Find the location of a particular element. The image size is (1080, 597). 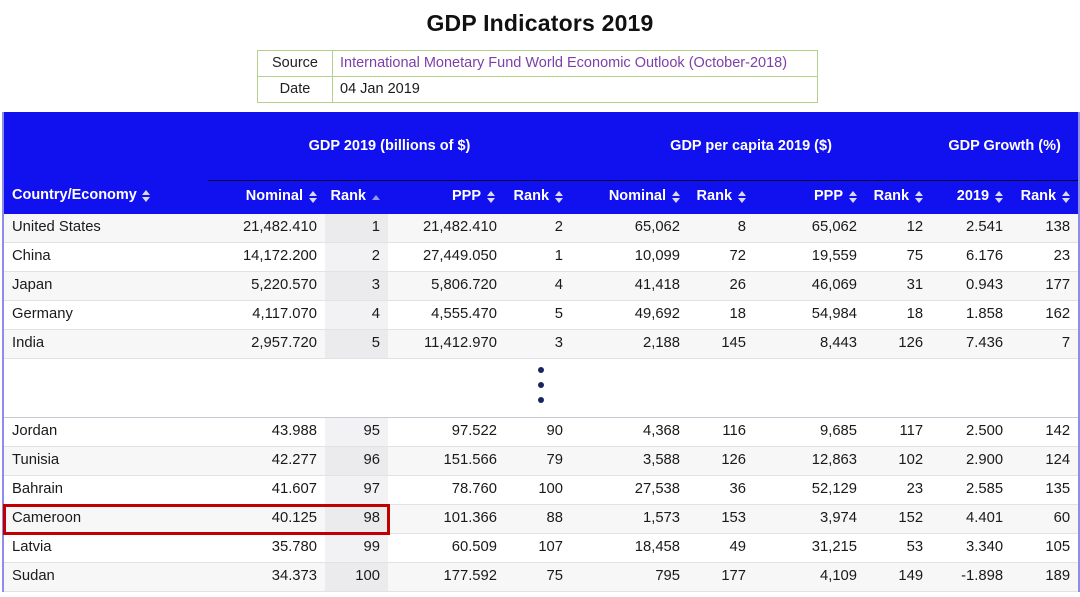

col-header-pc-ppp-label: PPP is located at coordinates (829, 196).